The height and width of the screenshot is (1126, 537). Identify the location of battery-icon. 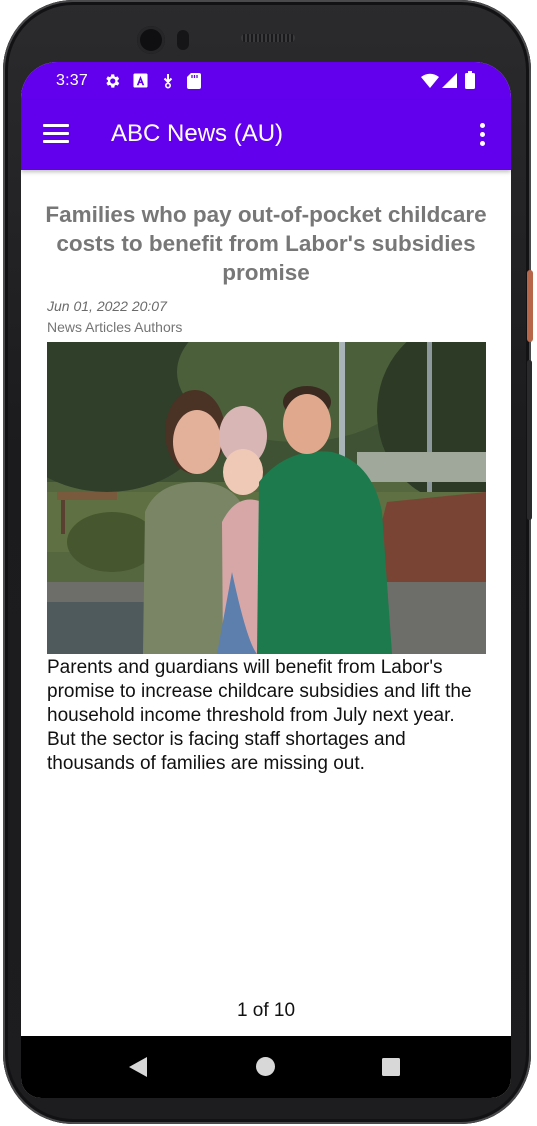
(470, 82).